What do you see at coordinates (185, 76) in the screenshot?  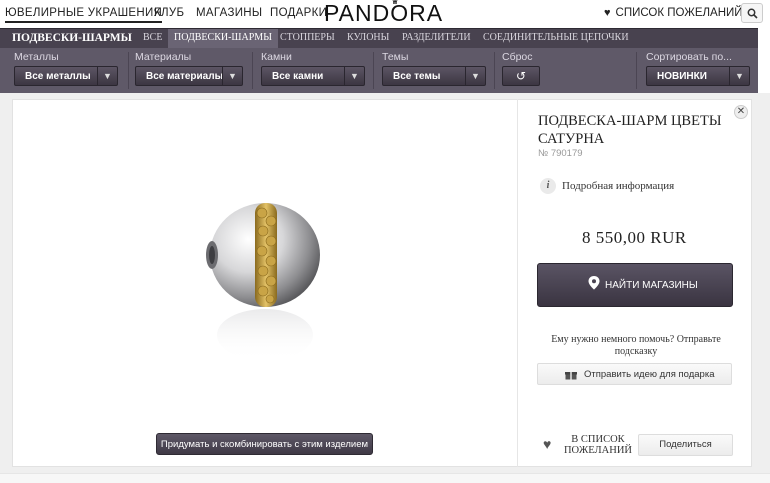 I see `materials-value: Все материалы` at bounding box center [185, 76].